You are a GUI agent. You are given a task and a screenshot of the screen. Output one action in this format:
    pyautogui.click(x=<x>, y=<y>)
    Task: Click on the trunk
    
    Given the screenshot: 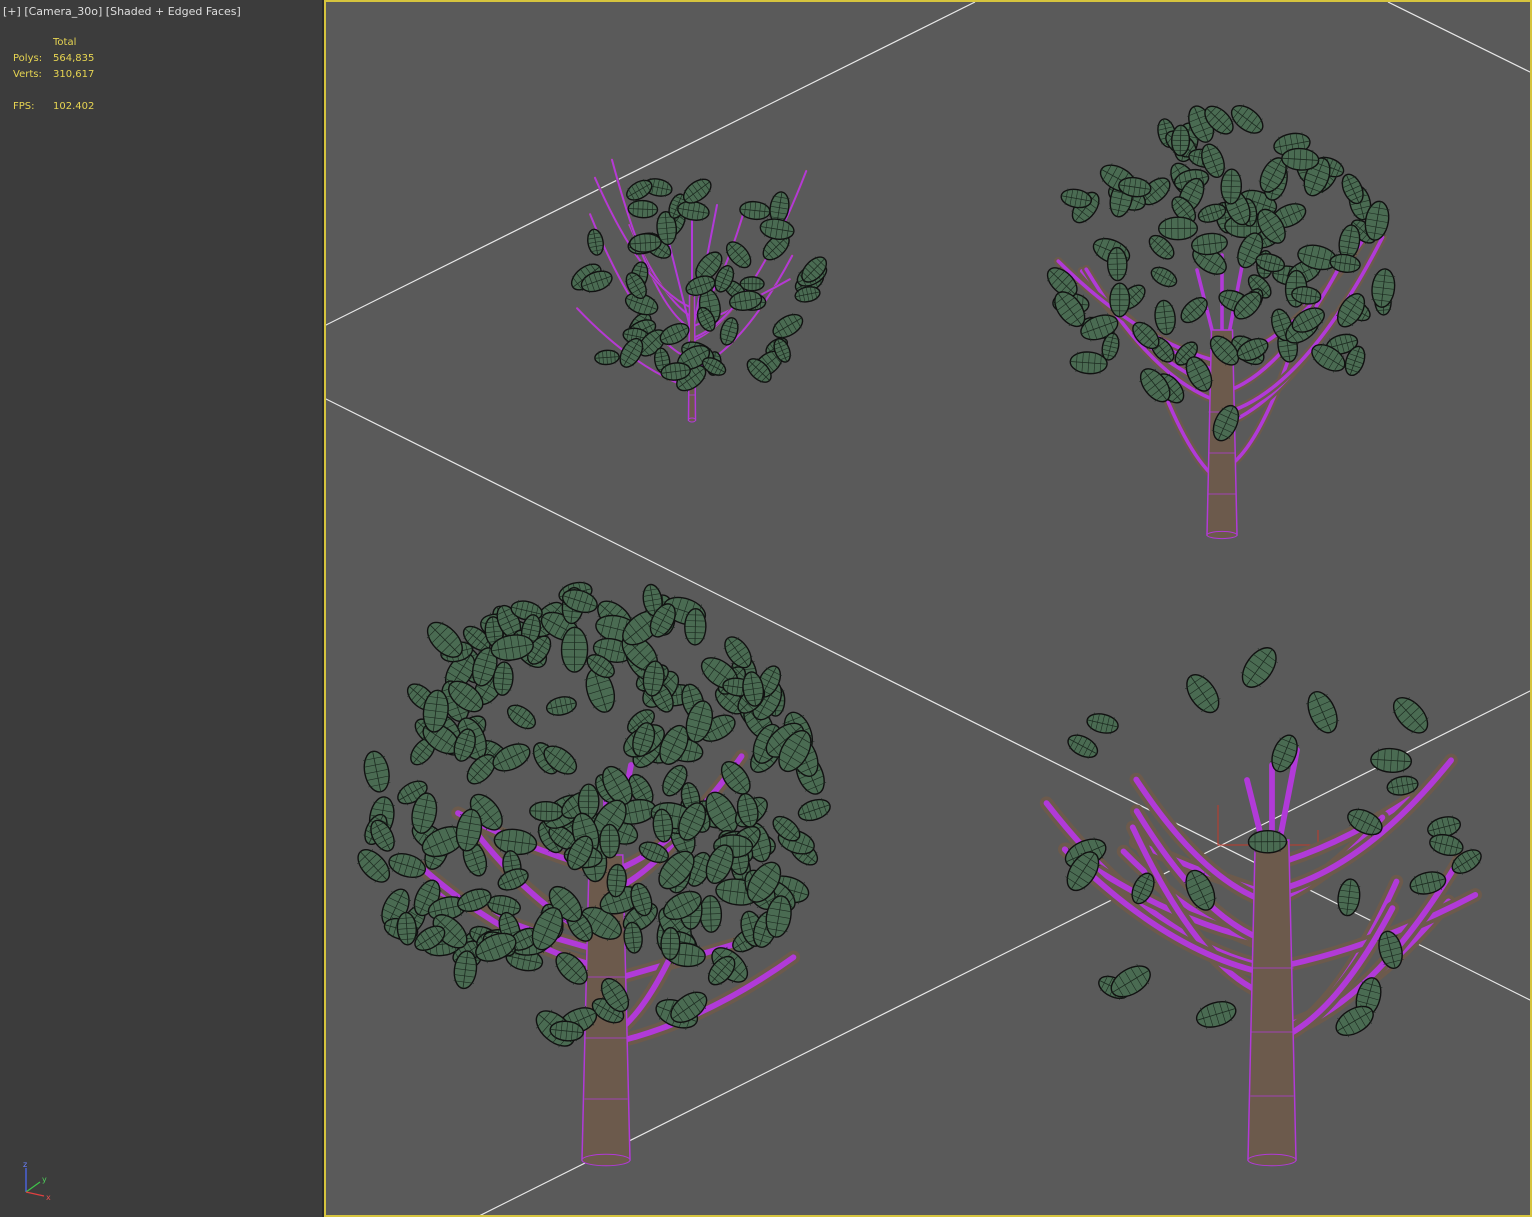 What is the action you would take?
    pyautogui.click(x=1272, y=1000)
    